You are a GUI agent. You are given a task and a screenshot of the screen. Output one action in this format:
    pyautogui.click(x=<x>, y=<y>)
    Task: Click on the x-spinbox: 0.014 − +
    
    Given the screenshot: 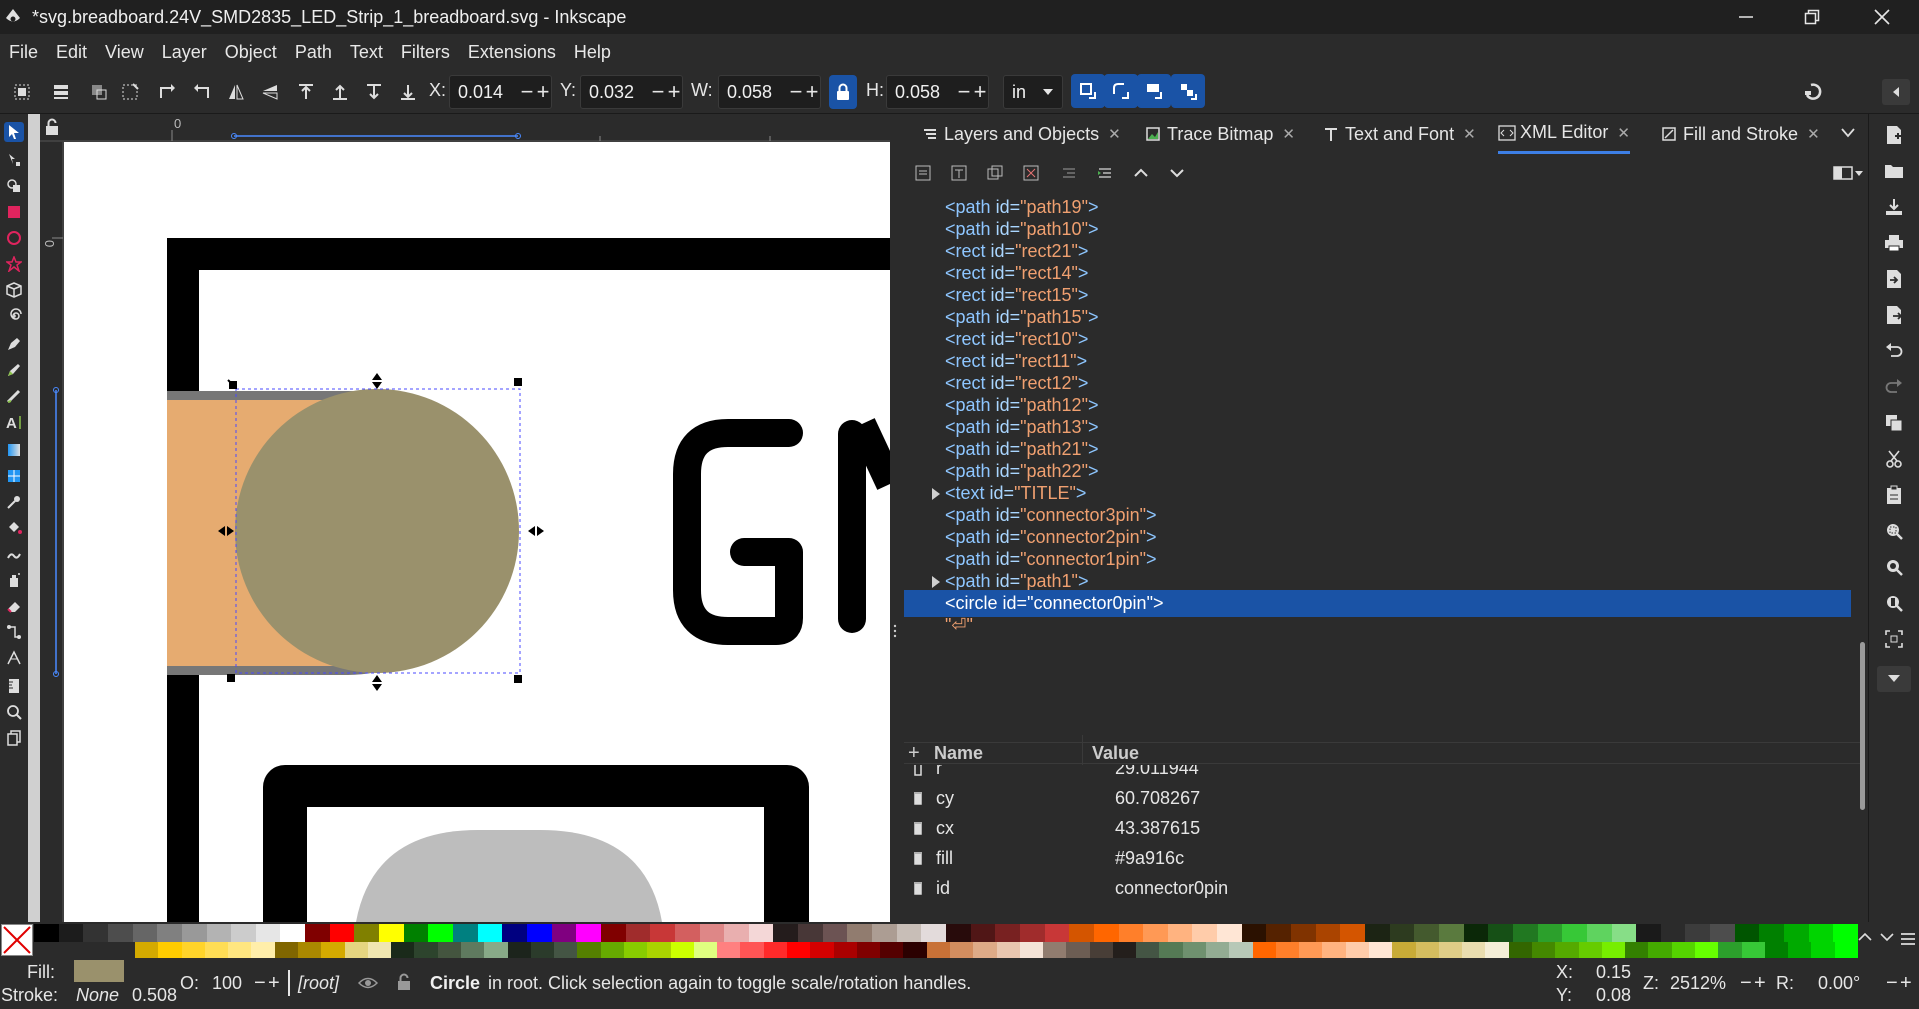 What is the action you would take?
    pyautogui.click(x=500, y=92)
    